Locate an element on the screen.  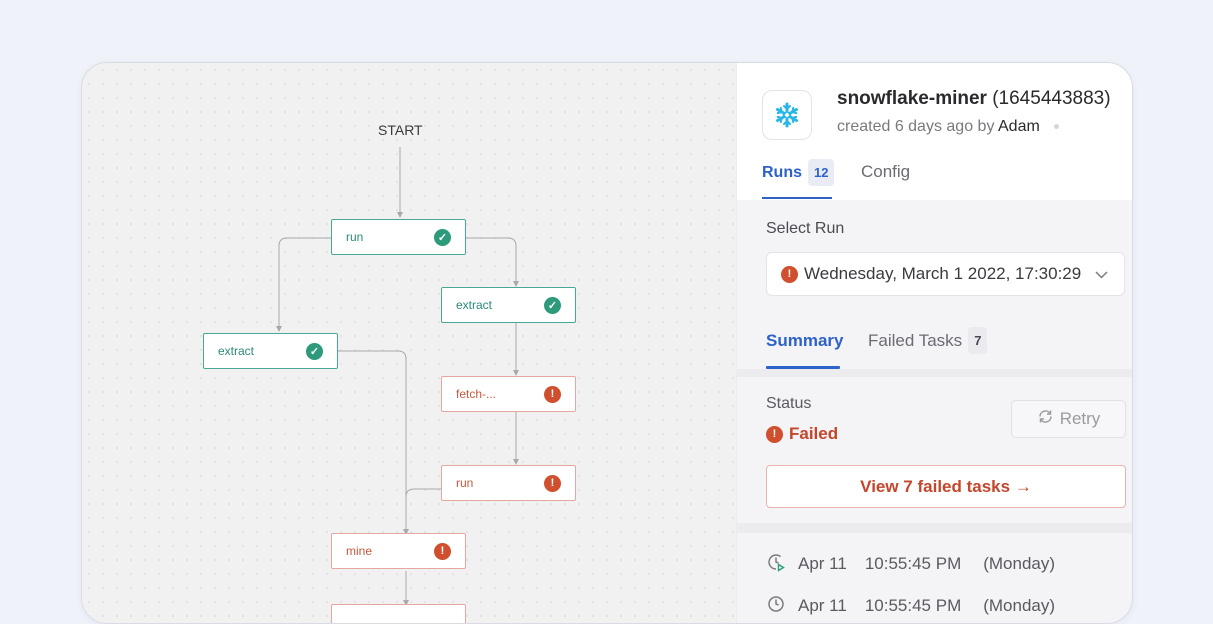
created-by: Adam is located at coordinates (1019, 126).